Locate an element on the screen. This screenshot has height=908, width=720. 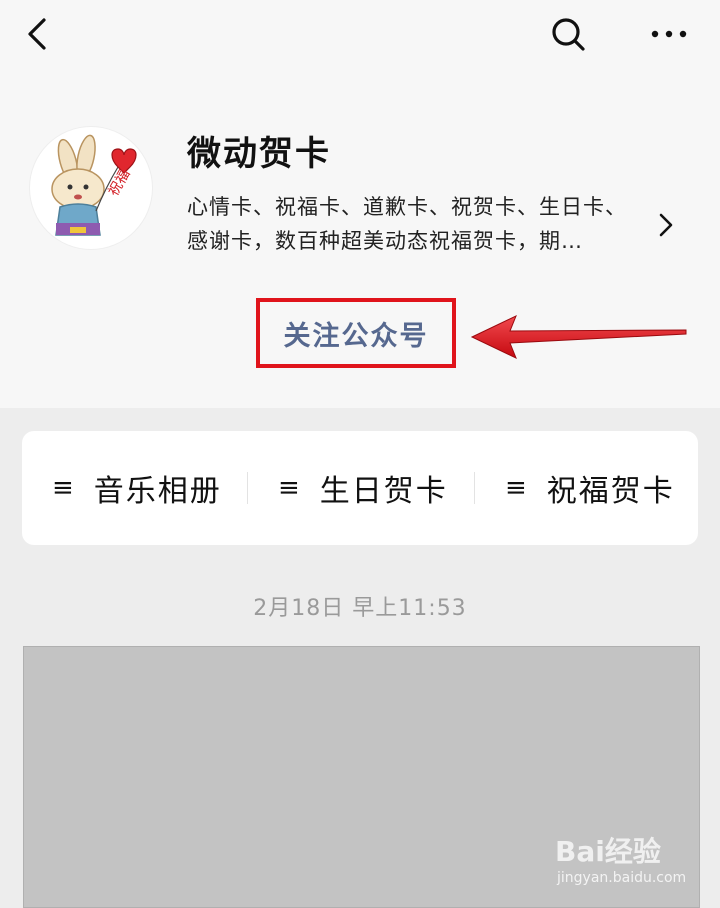
avatar-calligraphy: 祝福 is located at coordinates (120, 183).